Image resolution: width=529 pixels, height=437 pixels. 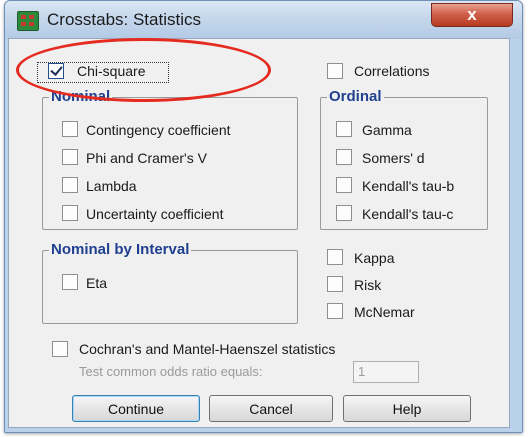 What do you see at coordinates (407, 214) in the screenshot?
I see `kendalls-tau-c-label: Kendall's tau-c` at bounding box center [407, 214].